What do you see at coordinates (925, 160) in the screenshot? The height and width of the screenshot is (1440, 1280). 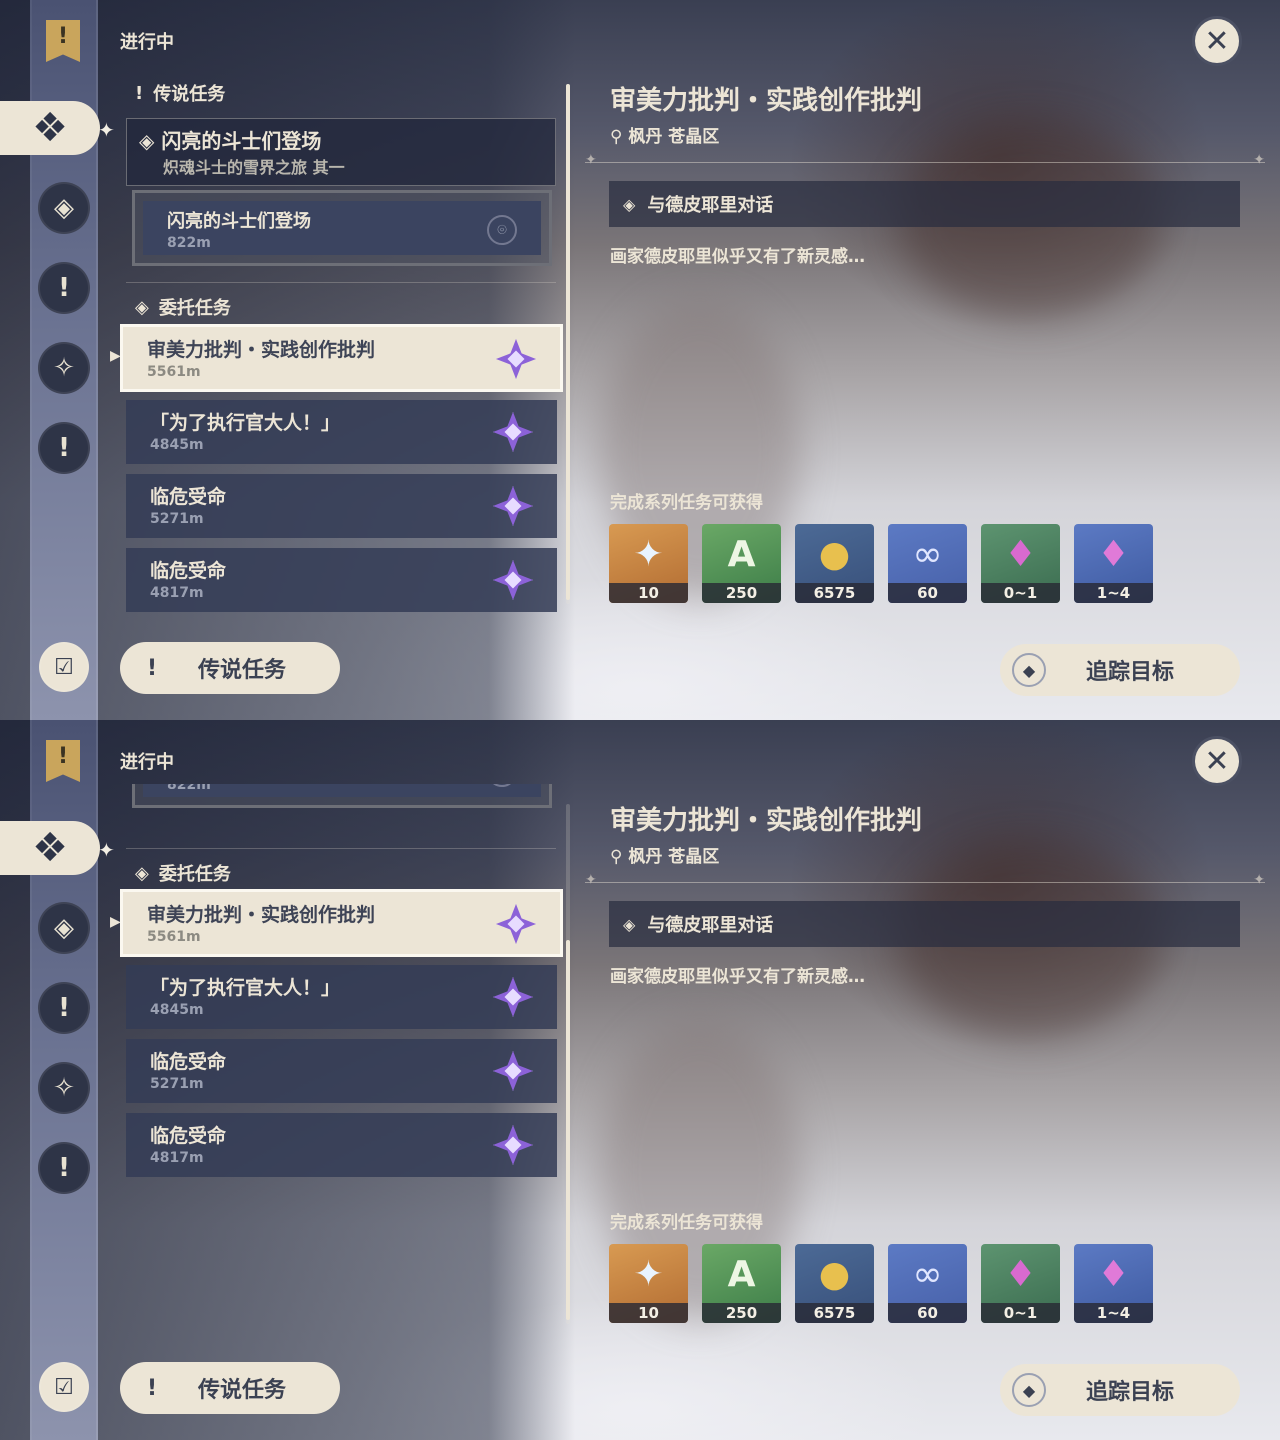 I see `ornament-divider` at bounding box center [925, 160].